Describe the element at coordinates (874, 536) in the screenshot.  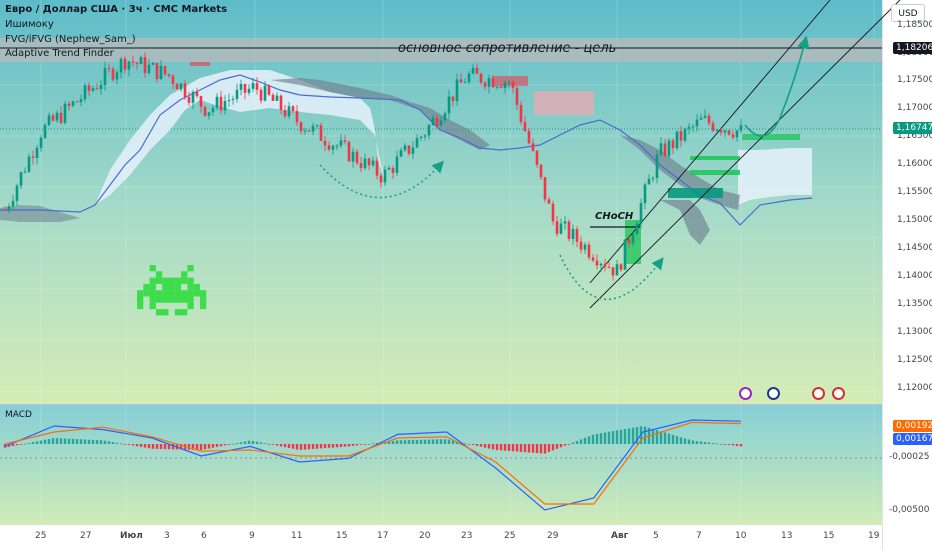
I see `date-tick-label: 19` at that location.